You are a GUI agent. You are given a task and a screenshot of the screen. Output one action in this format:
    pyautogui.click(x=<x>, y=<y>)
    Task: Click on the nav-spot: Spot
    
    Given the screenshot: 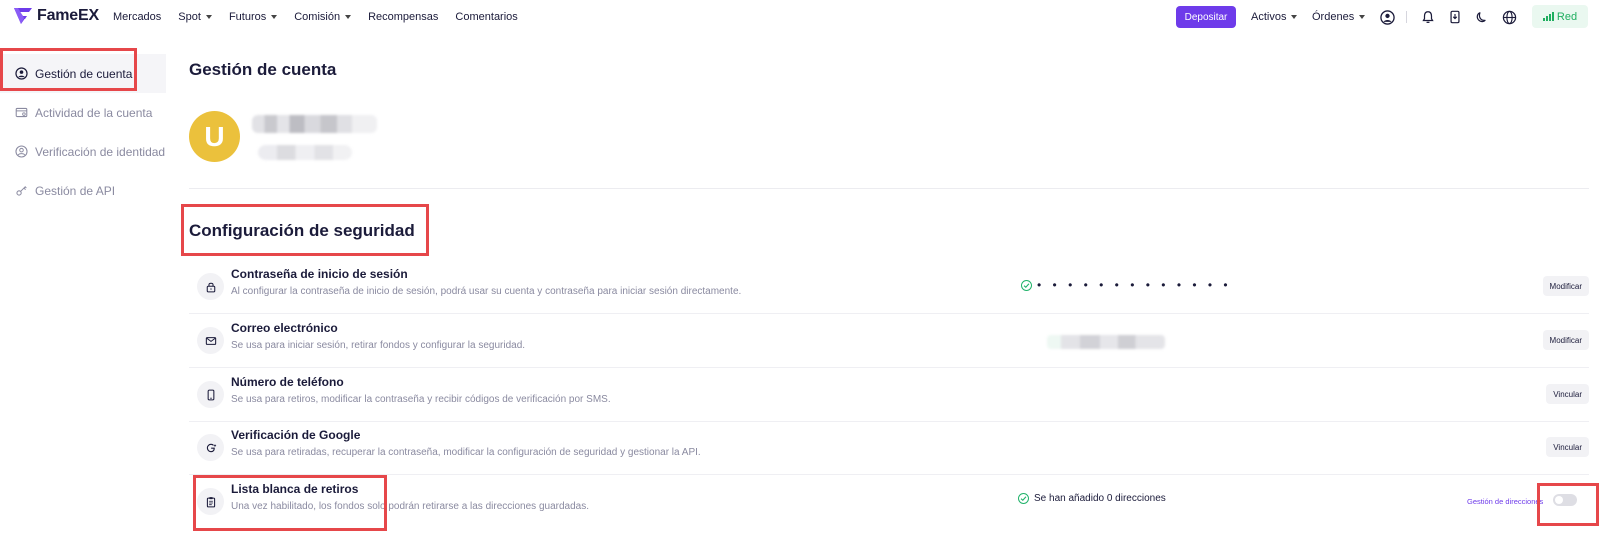 What is the action you would take?
    pyautogui.click(x=195, y=17)
    